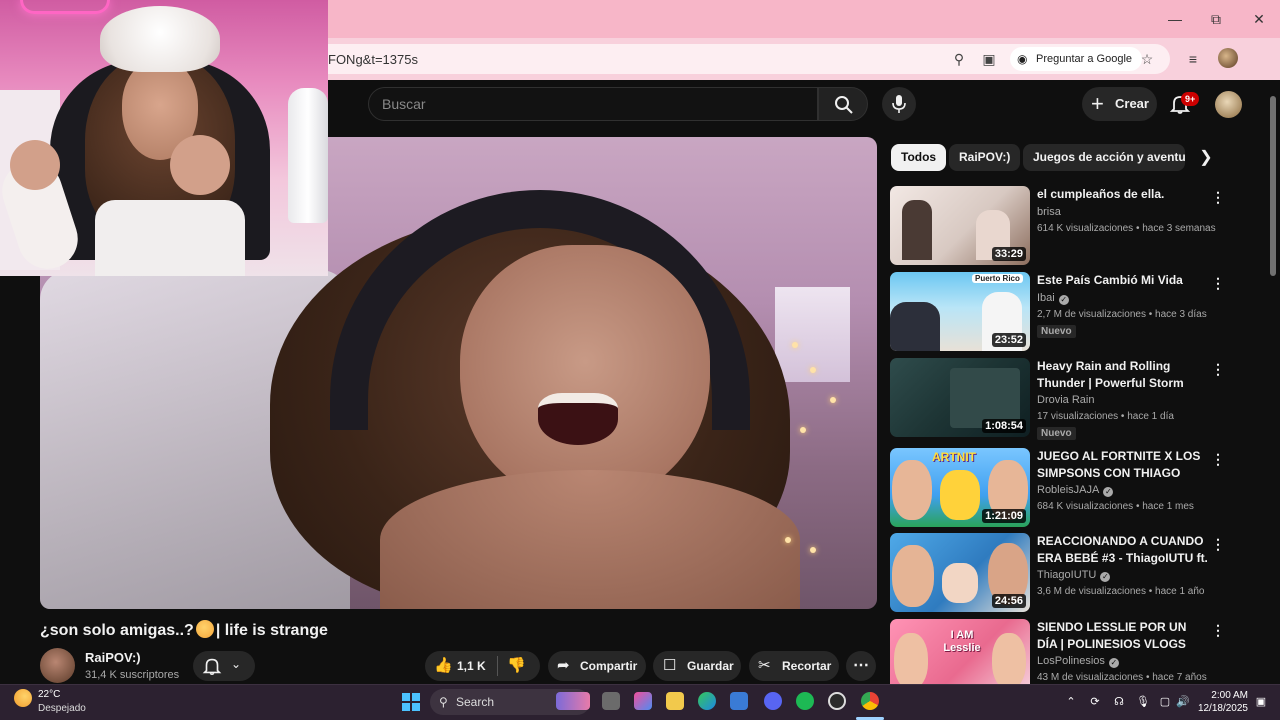 Image resolution: width=1280 pixels, height=720 pixels. What do you see at coordinates (1078, 661) in the screenshot?
I see `rec-channel: LosPolinesios ✓` at bounding box center [1078, 661].